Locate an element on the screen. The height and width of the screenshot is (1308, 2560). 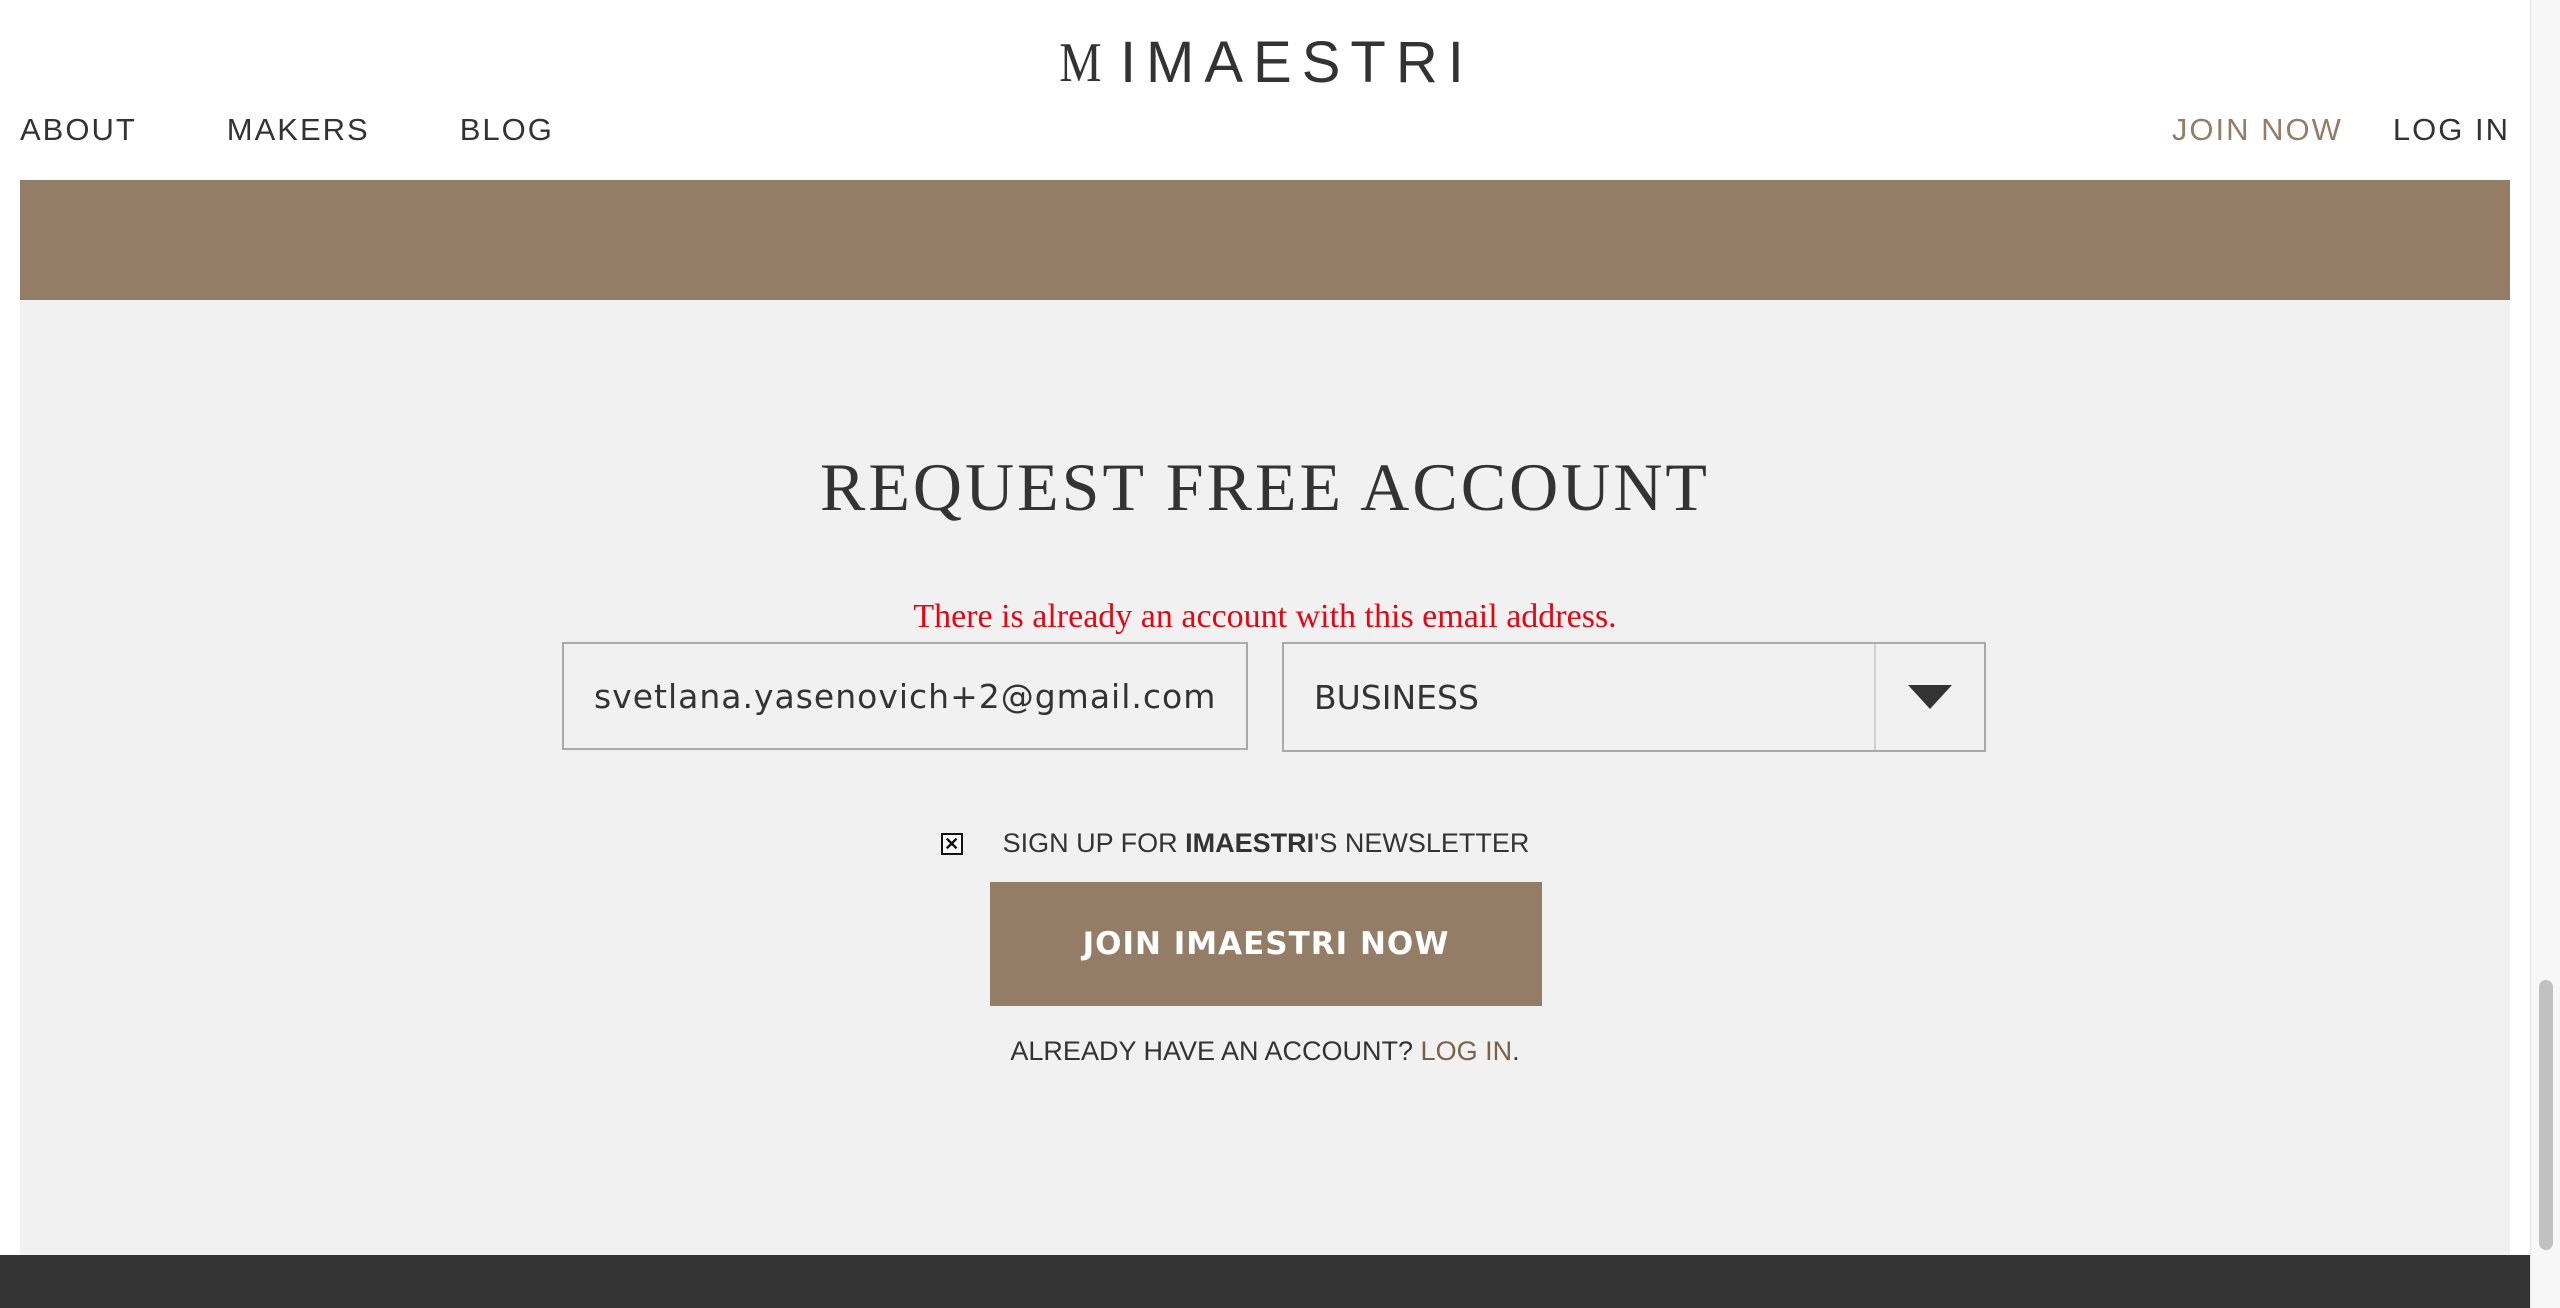
scrollbar is located at coordinates (2545, 654).